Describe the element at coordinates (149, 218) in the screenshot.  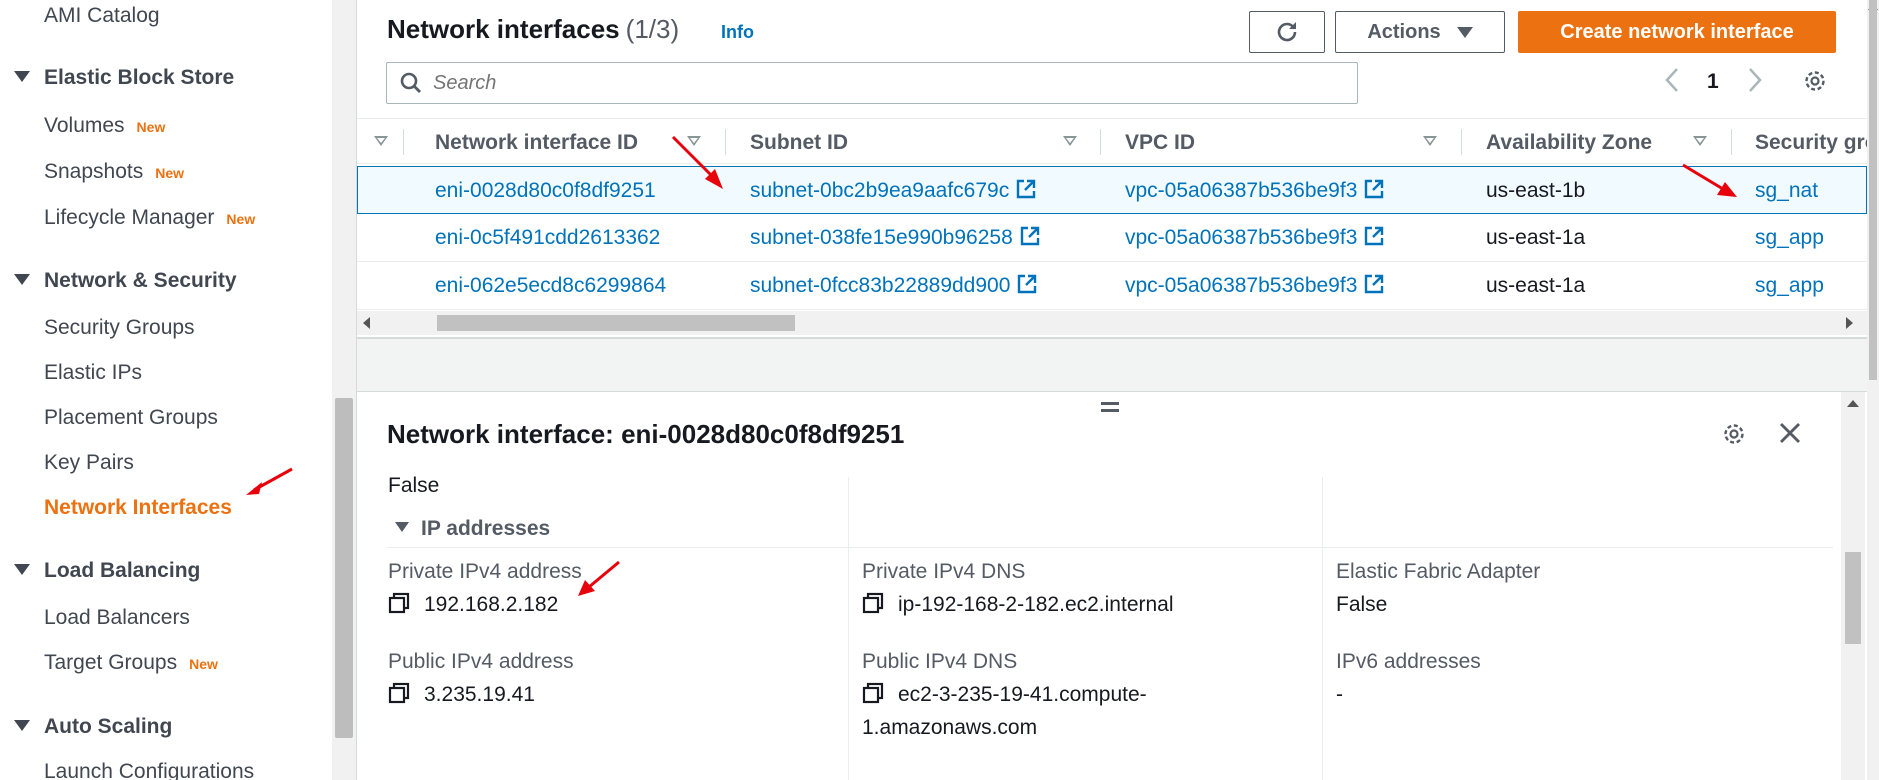
I see `sidebar-item-lifecycle-manager: Lifecycle Manager New` at that location.